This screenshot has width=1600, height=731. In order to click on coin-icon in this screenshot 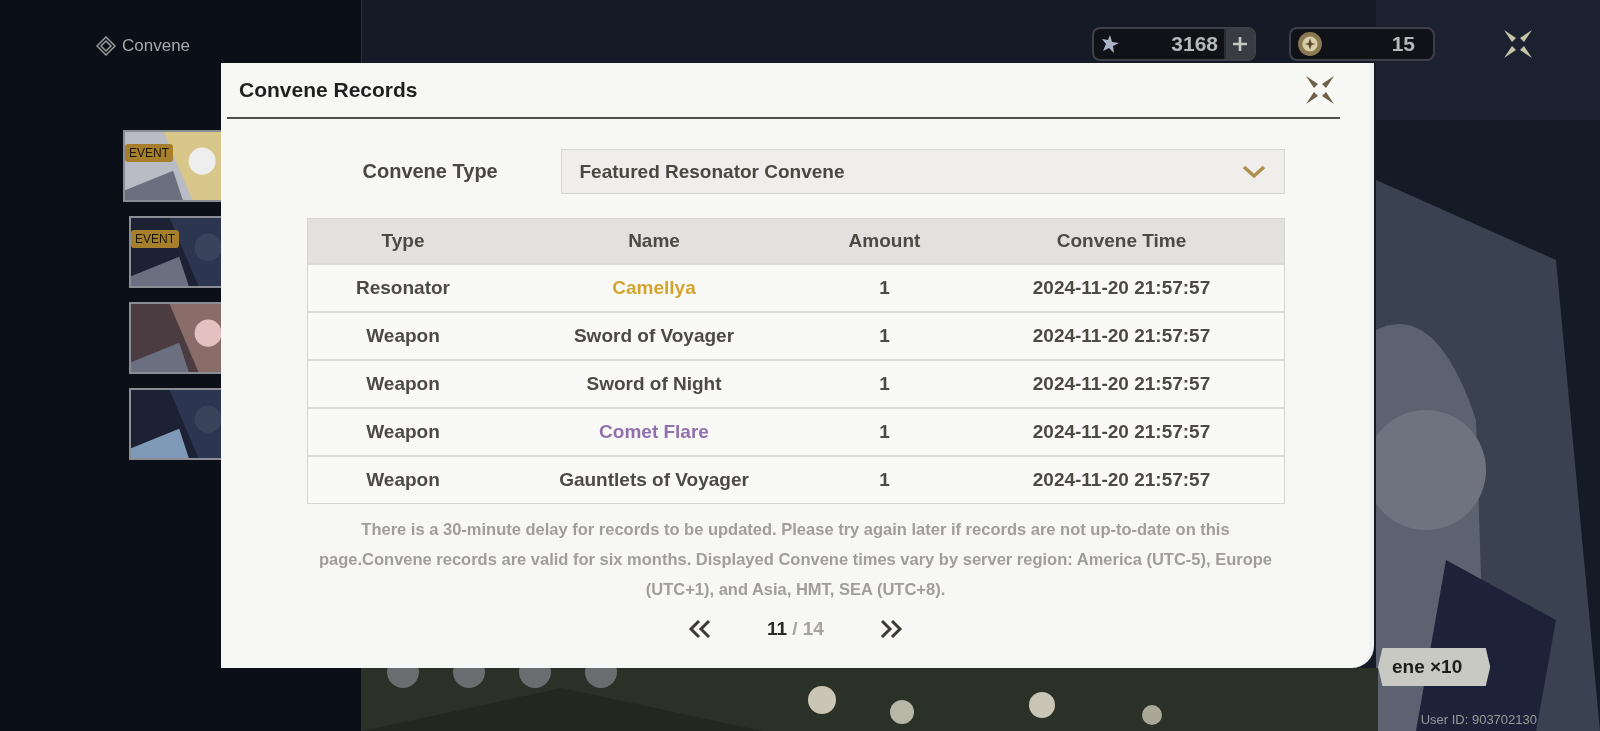, I will do `click(1310, 44)`.